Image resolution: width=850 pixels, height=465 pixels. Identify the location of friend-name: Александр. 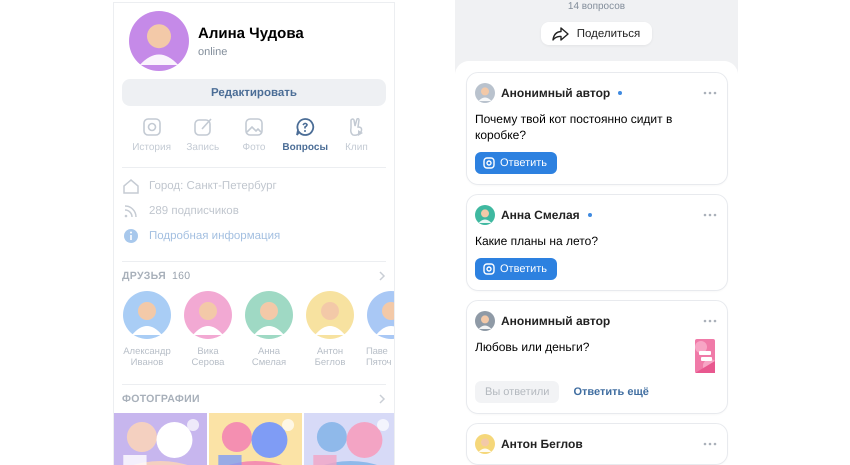
(147, 351).